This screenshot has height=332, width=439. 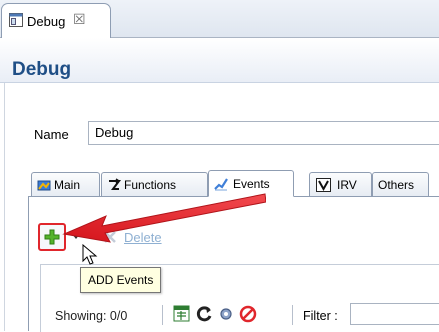 I want to click on tab-irv: IRV, so click(x=340, y=184).